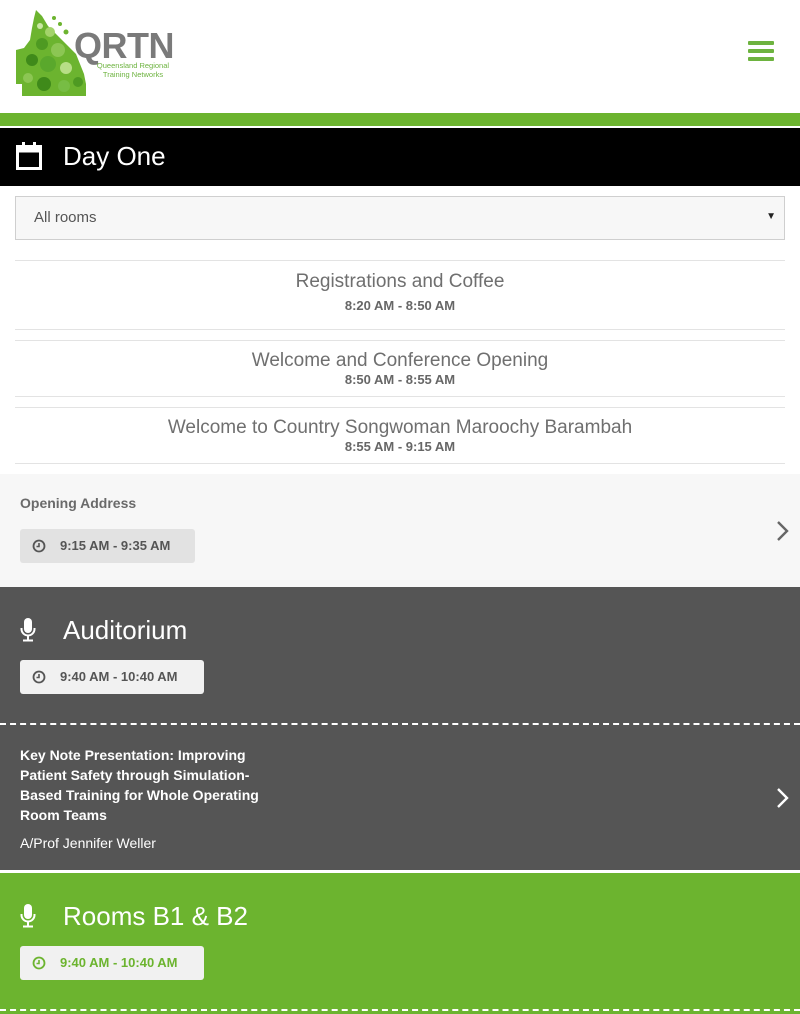  I want to click on rooms-b1-b2-block: Rooms B1 & B2 9:40 AM - 10:40 AM, so click(400, 943).